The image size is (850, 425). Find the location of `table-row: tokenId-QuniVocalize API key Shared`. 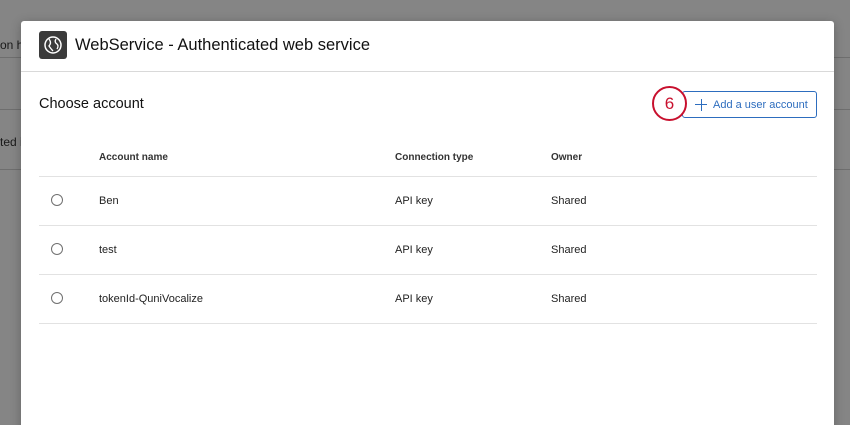

table-row: tokenId-QuniVocalize API key Shared is located at coordinates (428, 299).